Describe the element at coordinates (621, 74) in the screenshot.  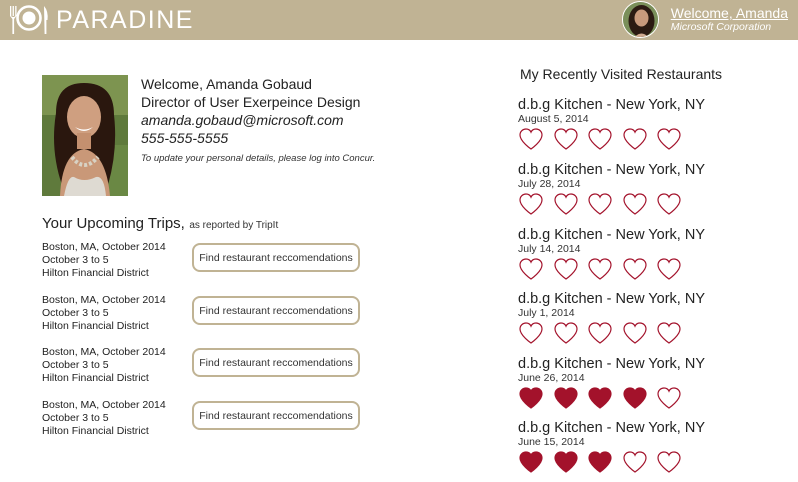
I see `recent-restaurants-heading: My Recently Visited Restaurants` at that location.